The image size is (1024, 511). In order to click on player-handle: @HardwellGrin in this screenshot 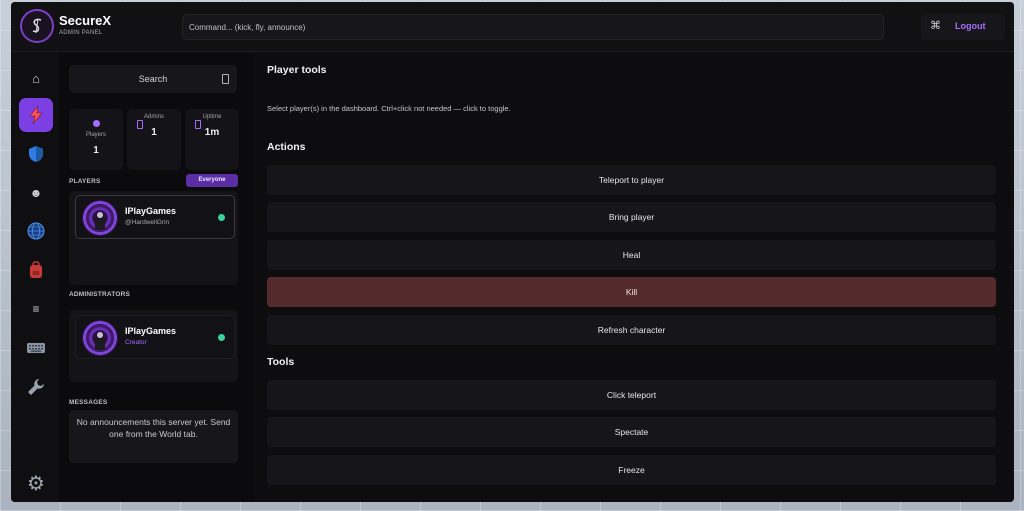, I will do `click(147, 222)`.